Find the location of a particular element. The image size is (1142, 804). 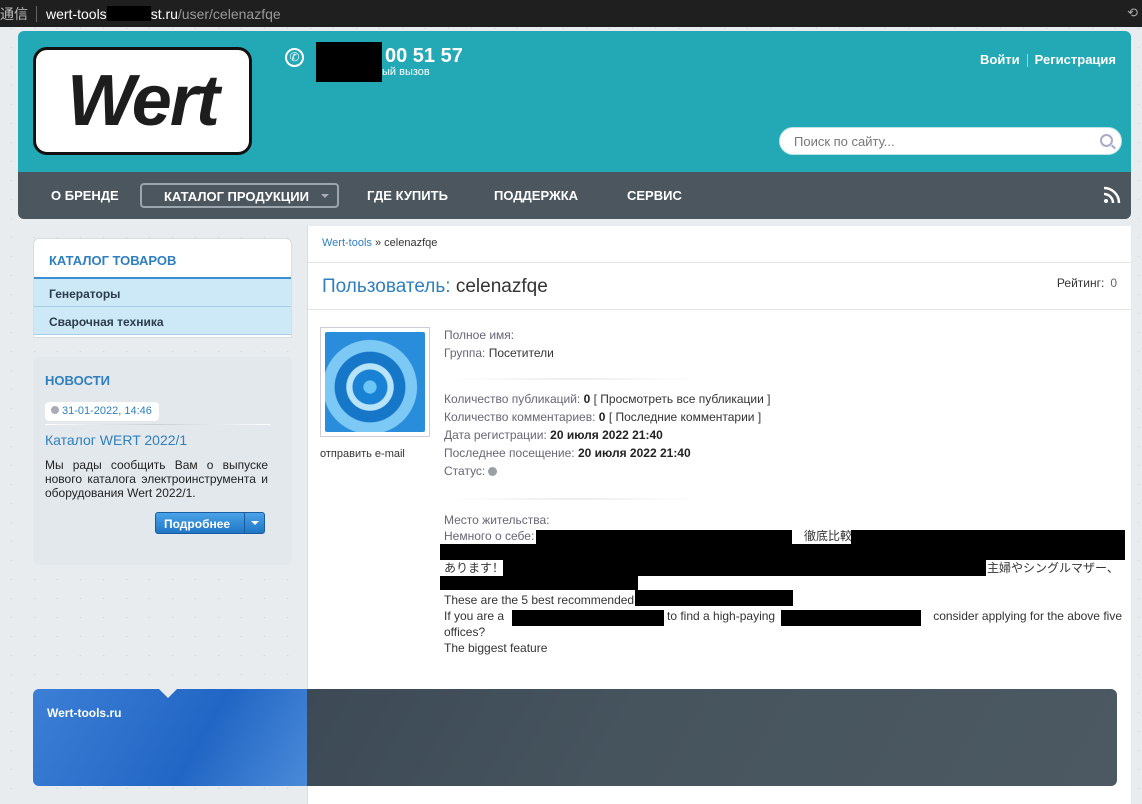

rating: Рейтинг: 0 is located at coordinates (1087, 283).